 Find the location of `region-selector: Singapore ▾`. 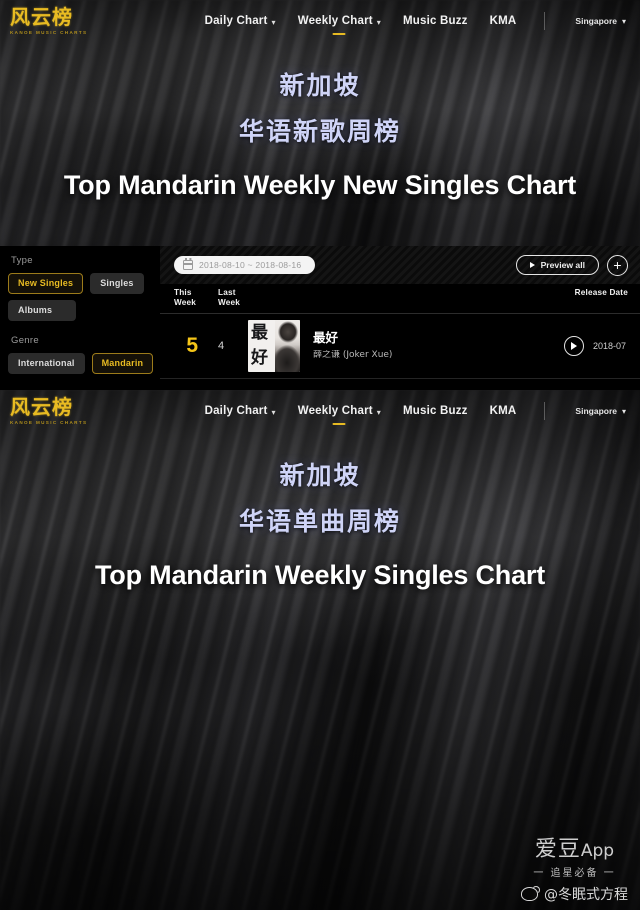

region-selector: Singapore ▾ is located at coordinates (600, 21).